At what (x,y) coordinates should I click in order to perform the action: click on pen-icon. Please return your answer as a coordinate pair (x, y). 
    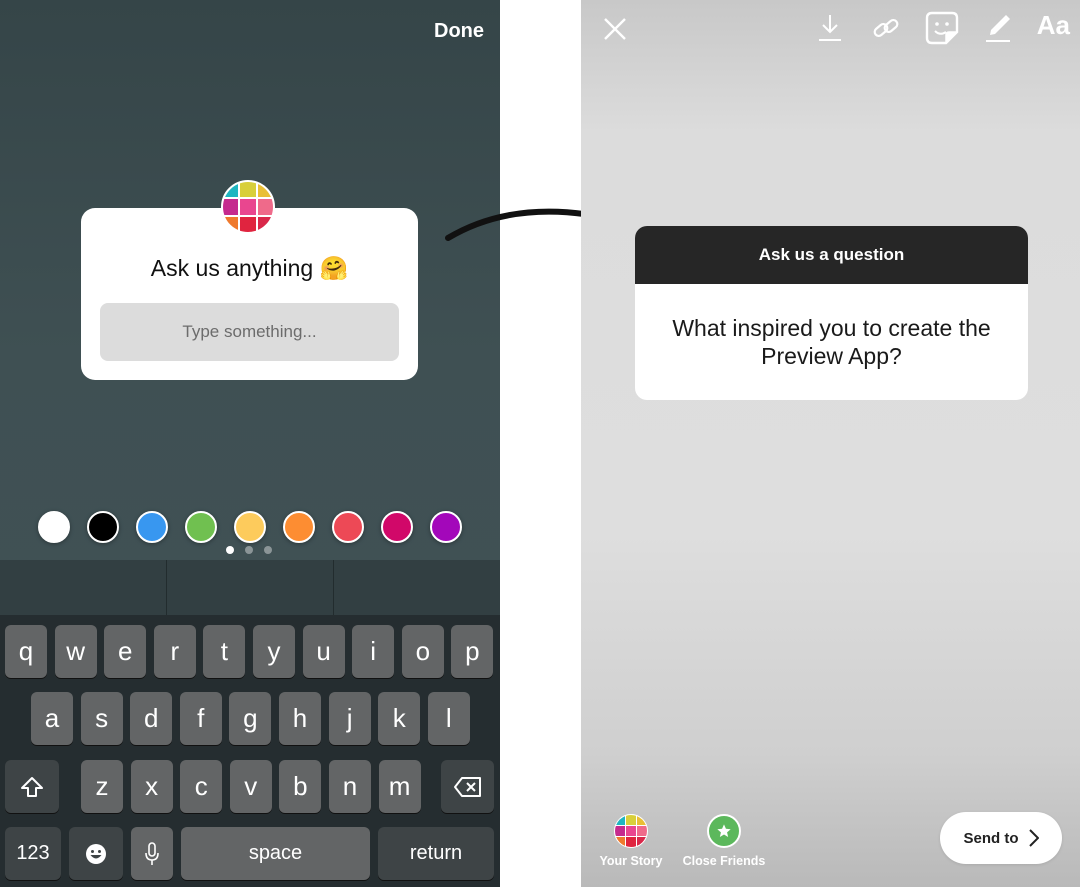
    Looking at the image, I should click on (998, 28).